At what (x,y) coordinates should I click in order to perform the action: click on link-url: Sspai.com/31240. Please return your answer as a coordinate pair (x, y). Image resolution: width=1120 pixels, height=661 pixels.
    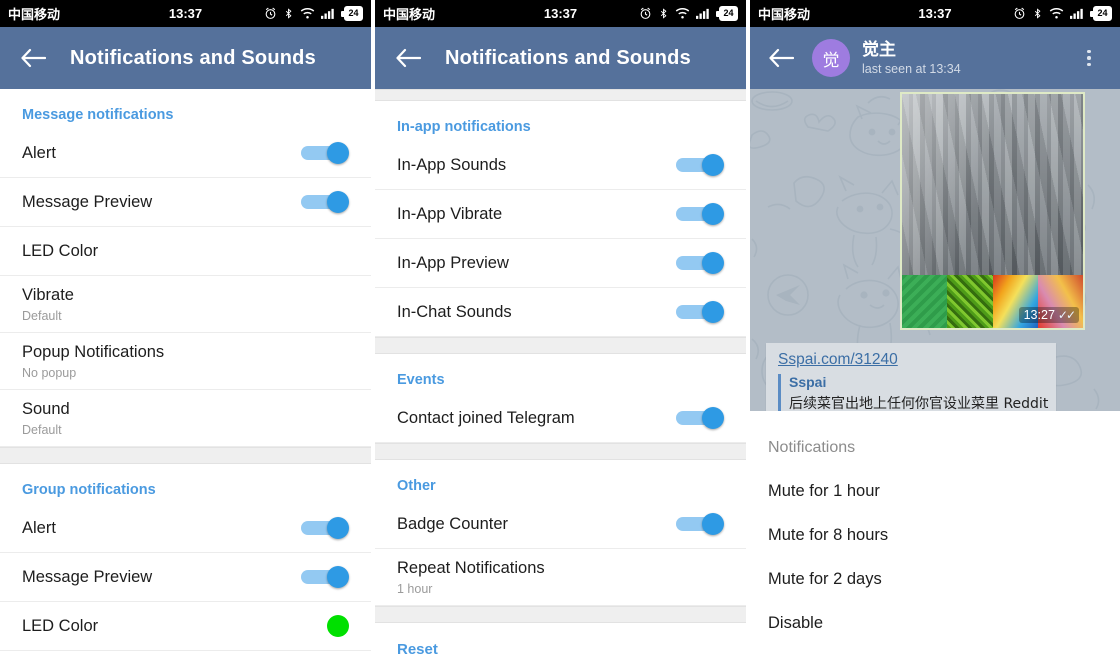
    Looking at the image, I should click on (911, 360).